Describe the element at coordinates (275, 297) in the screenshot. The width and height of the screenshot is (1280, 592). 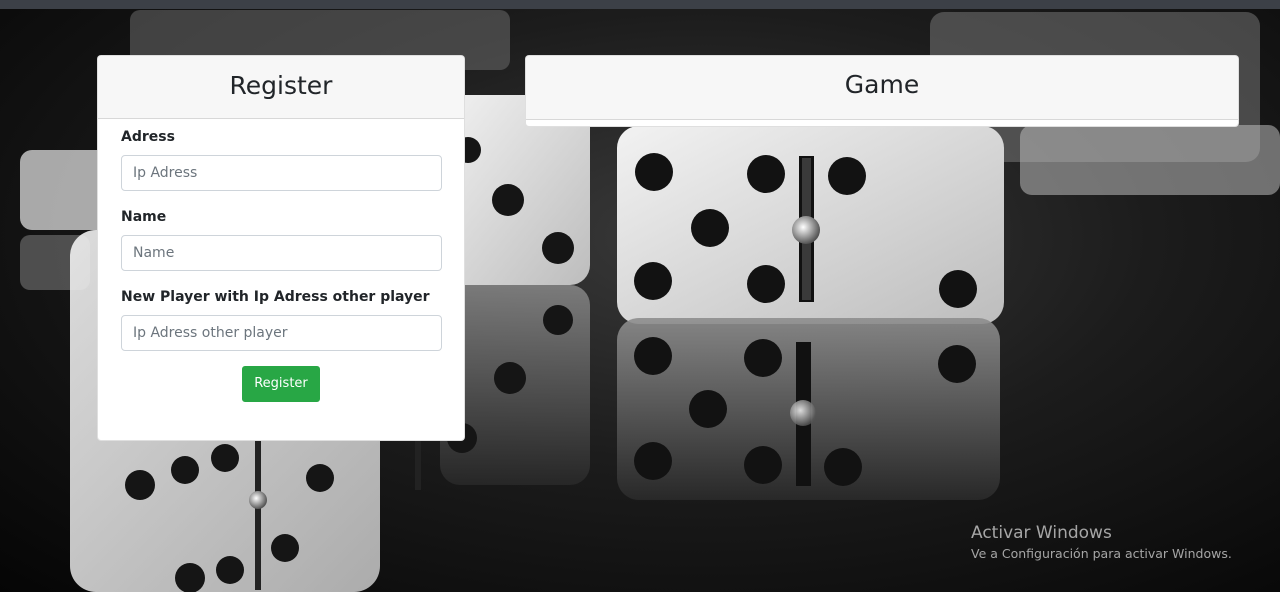
I see `other-player-address-label: New Player with Ip Adress other player` at that location.